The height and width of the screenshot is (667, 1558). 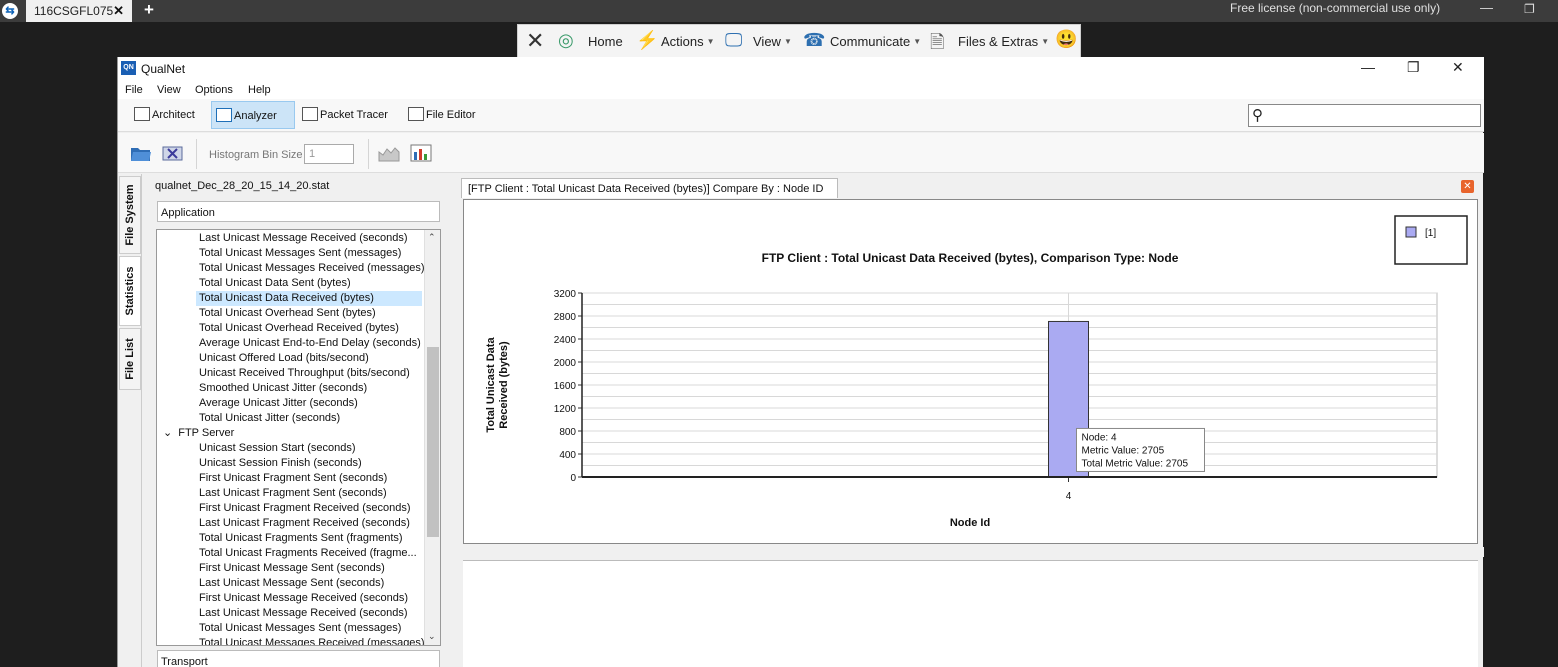 I want to click on communicate-menu: Communicate ▼, so click(x=875, y=41).